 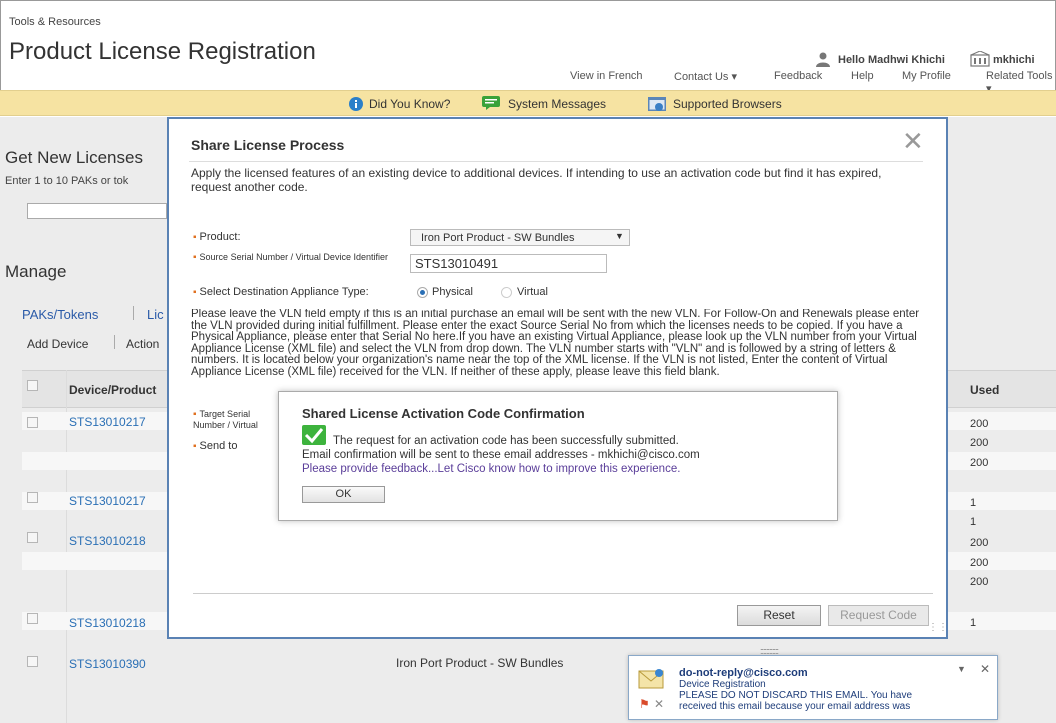 What do you see at coordinates (532, 292) in the screenshot?
I see `radio-virtual-label: Virtual` at bounding box center [532, 292].